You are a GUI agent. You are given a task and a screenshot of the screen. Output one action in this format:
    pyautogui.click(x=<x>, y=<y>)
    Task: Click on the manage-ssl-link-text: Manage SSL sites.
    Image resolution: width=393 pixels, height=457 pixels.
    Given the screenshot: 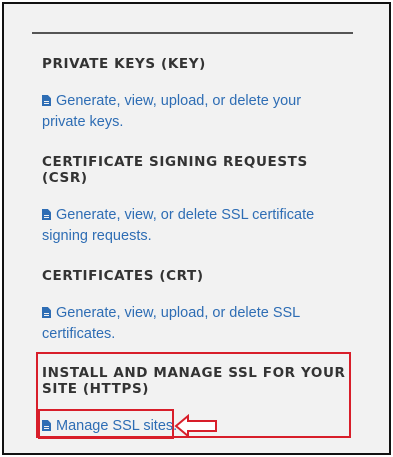 What is the action you would take?
    pyautogui.click(x=116, y=426)
    